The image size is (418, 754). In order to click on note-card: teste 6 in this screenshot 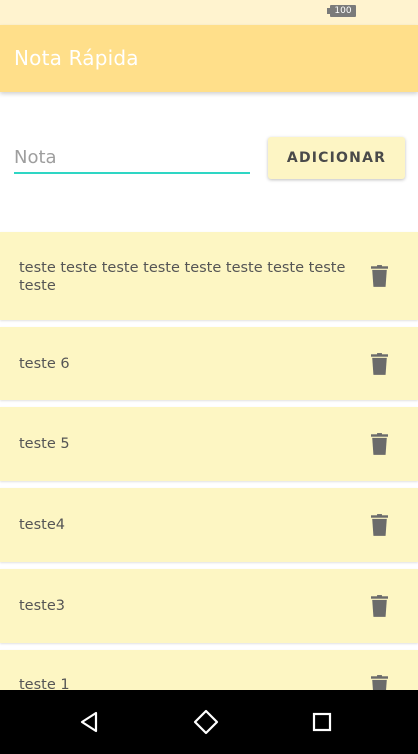, I will do `click(209, 363)`.